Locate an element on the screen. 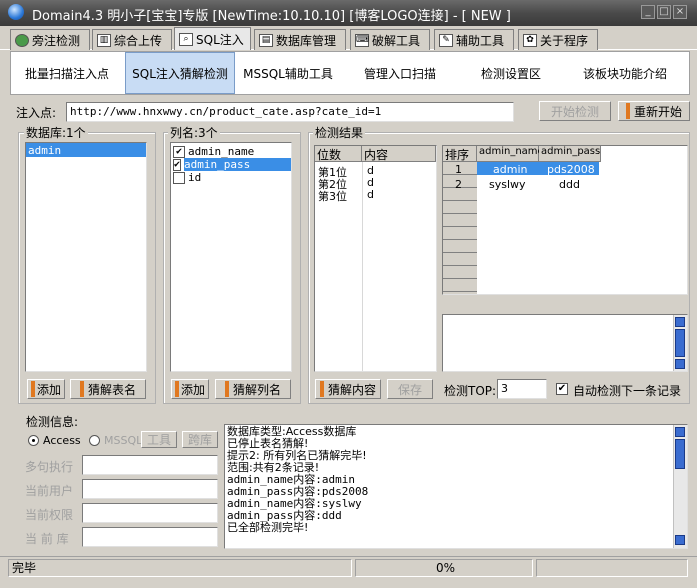 The image size is (697, 588). table-row: 第3位 is located at coordinates (332, 196).